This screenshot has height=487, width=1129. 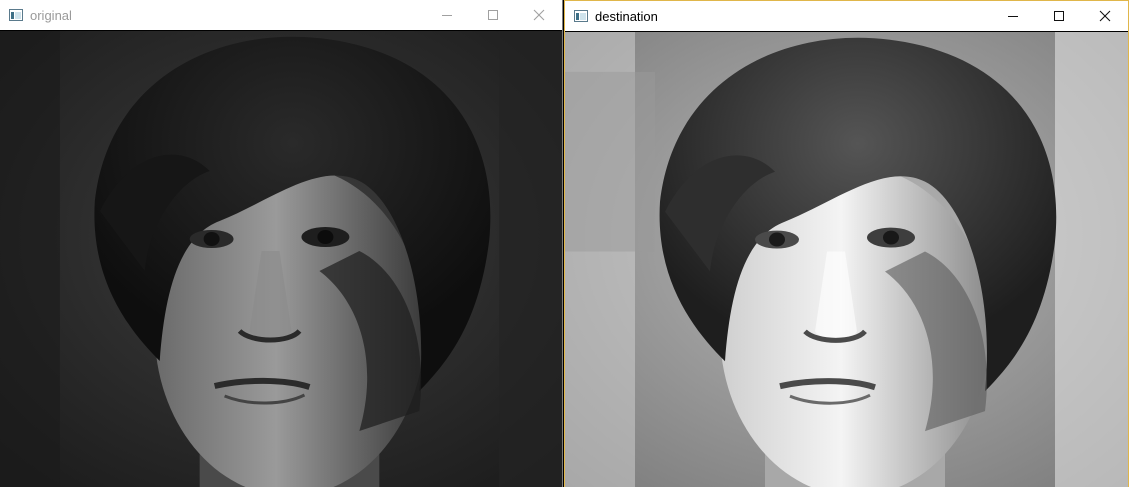 I want to click on window-title: original, so click(x=51, y=15).